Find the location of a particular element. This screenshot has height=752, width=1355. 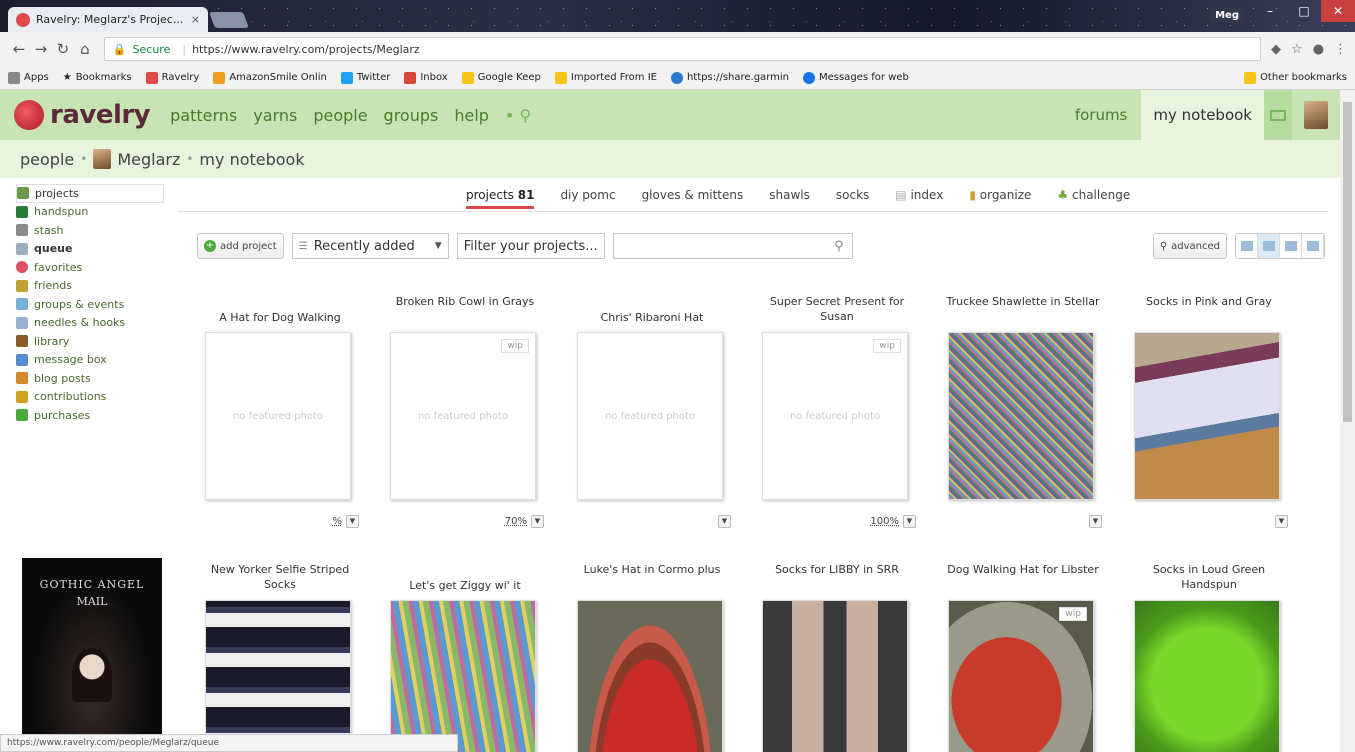

project-title: Luke's Hat in Cormo plus is located at coordinates (652, 569).